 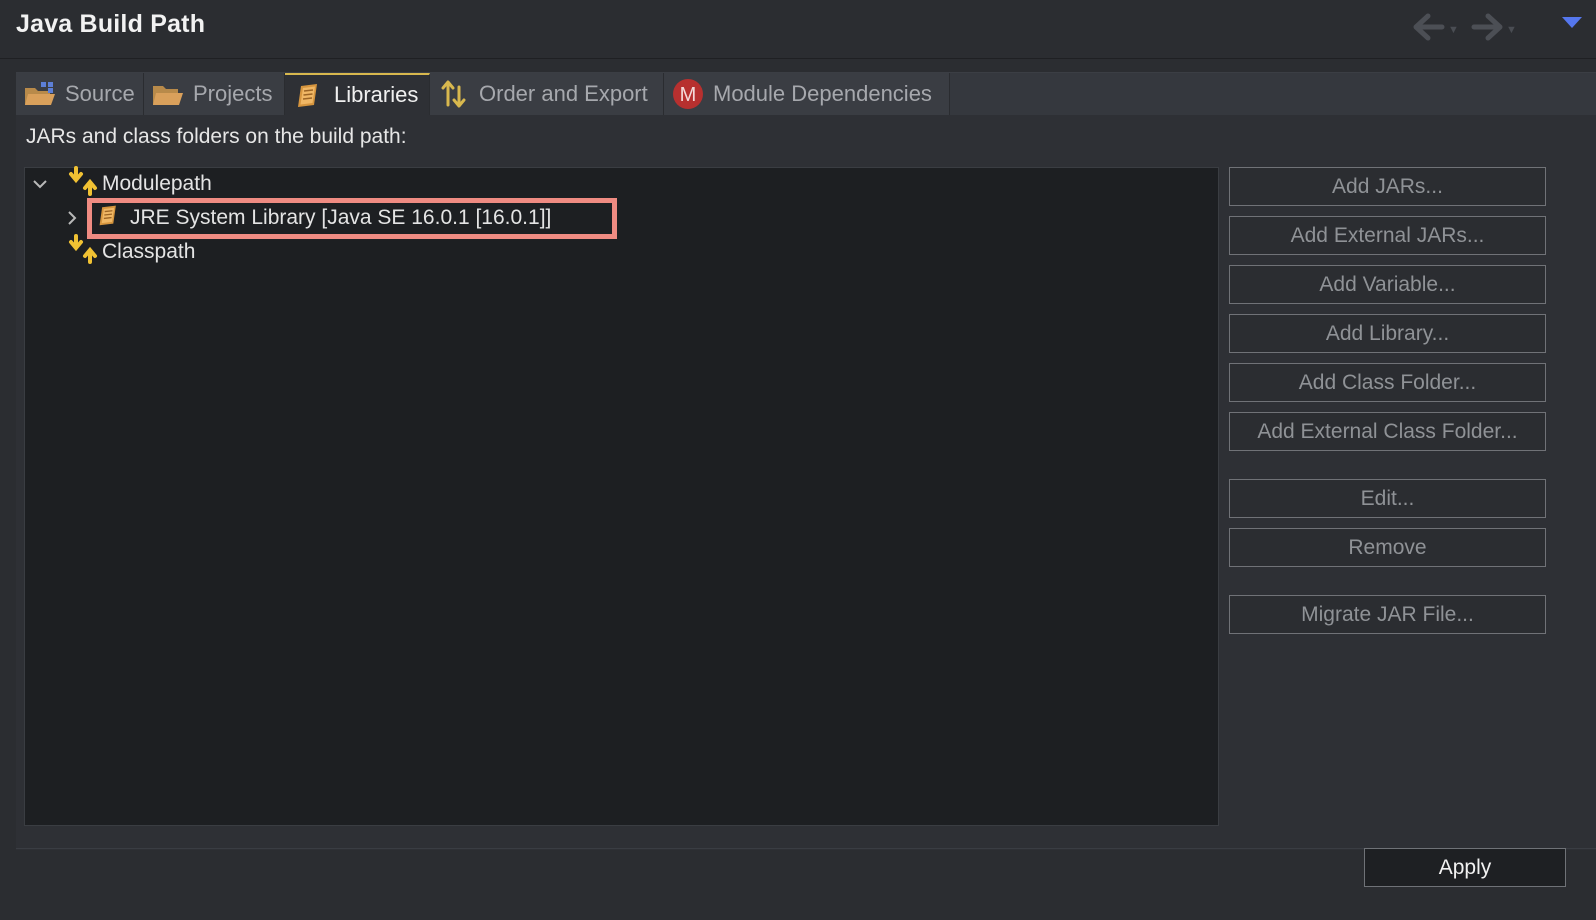 I want to click on tree-item-classpath-label: Classpath, so click(x=149, y=251).